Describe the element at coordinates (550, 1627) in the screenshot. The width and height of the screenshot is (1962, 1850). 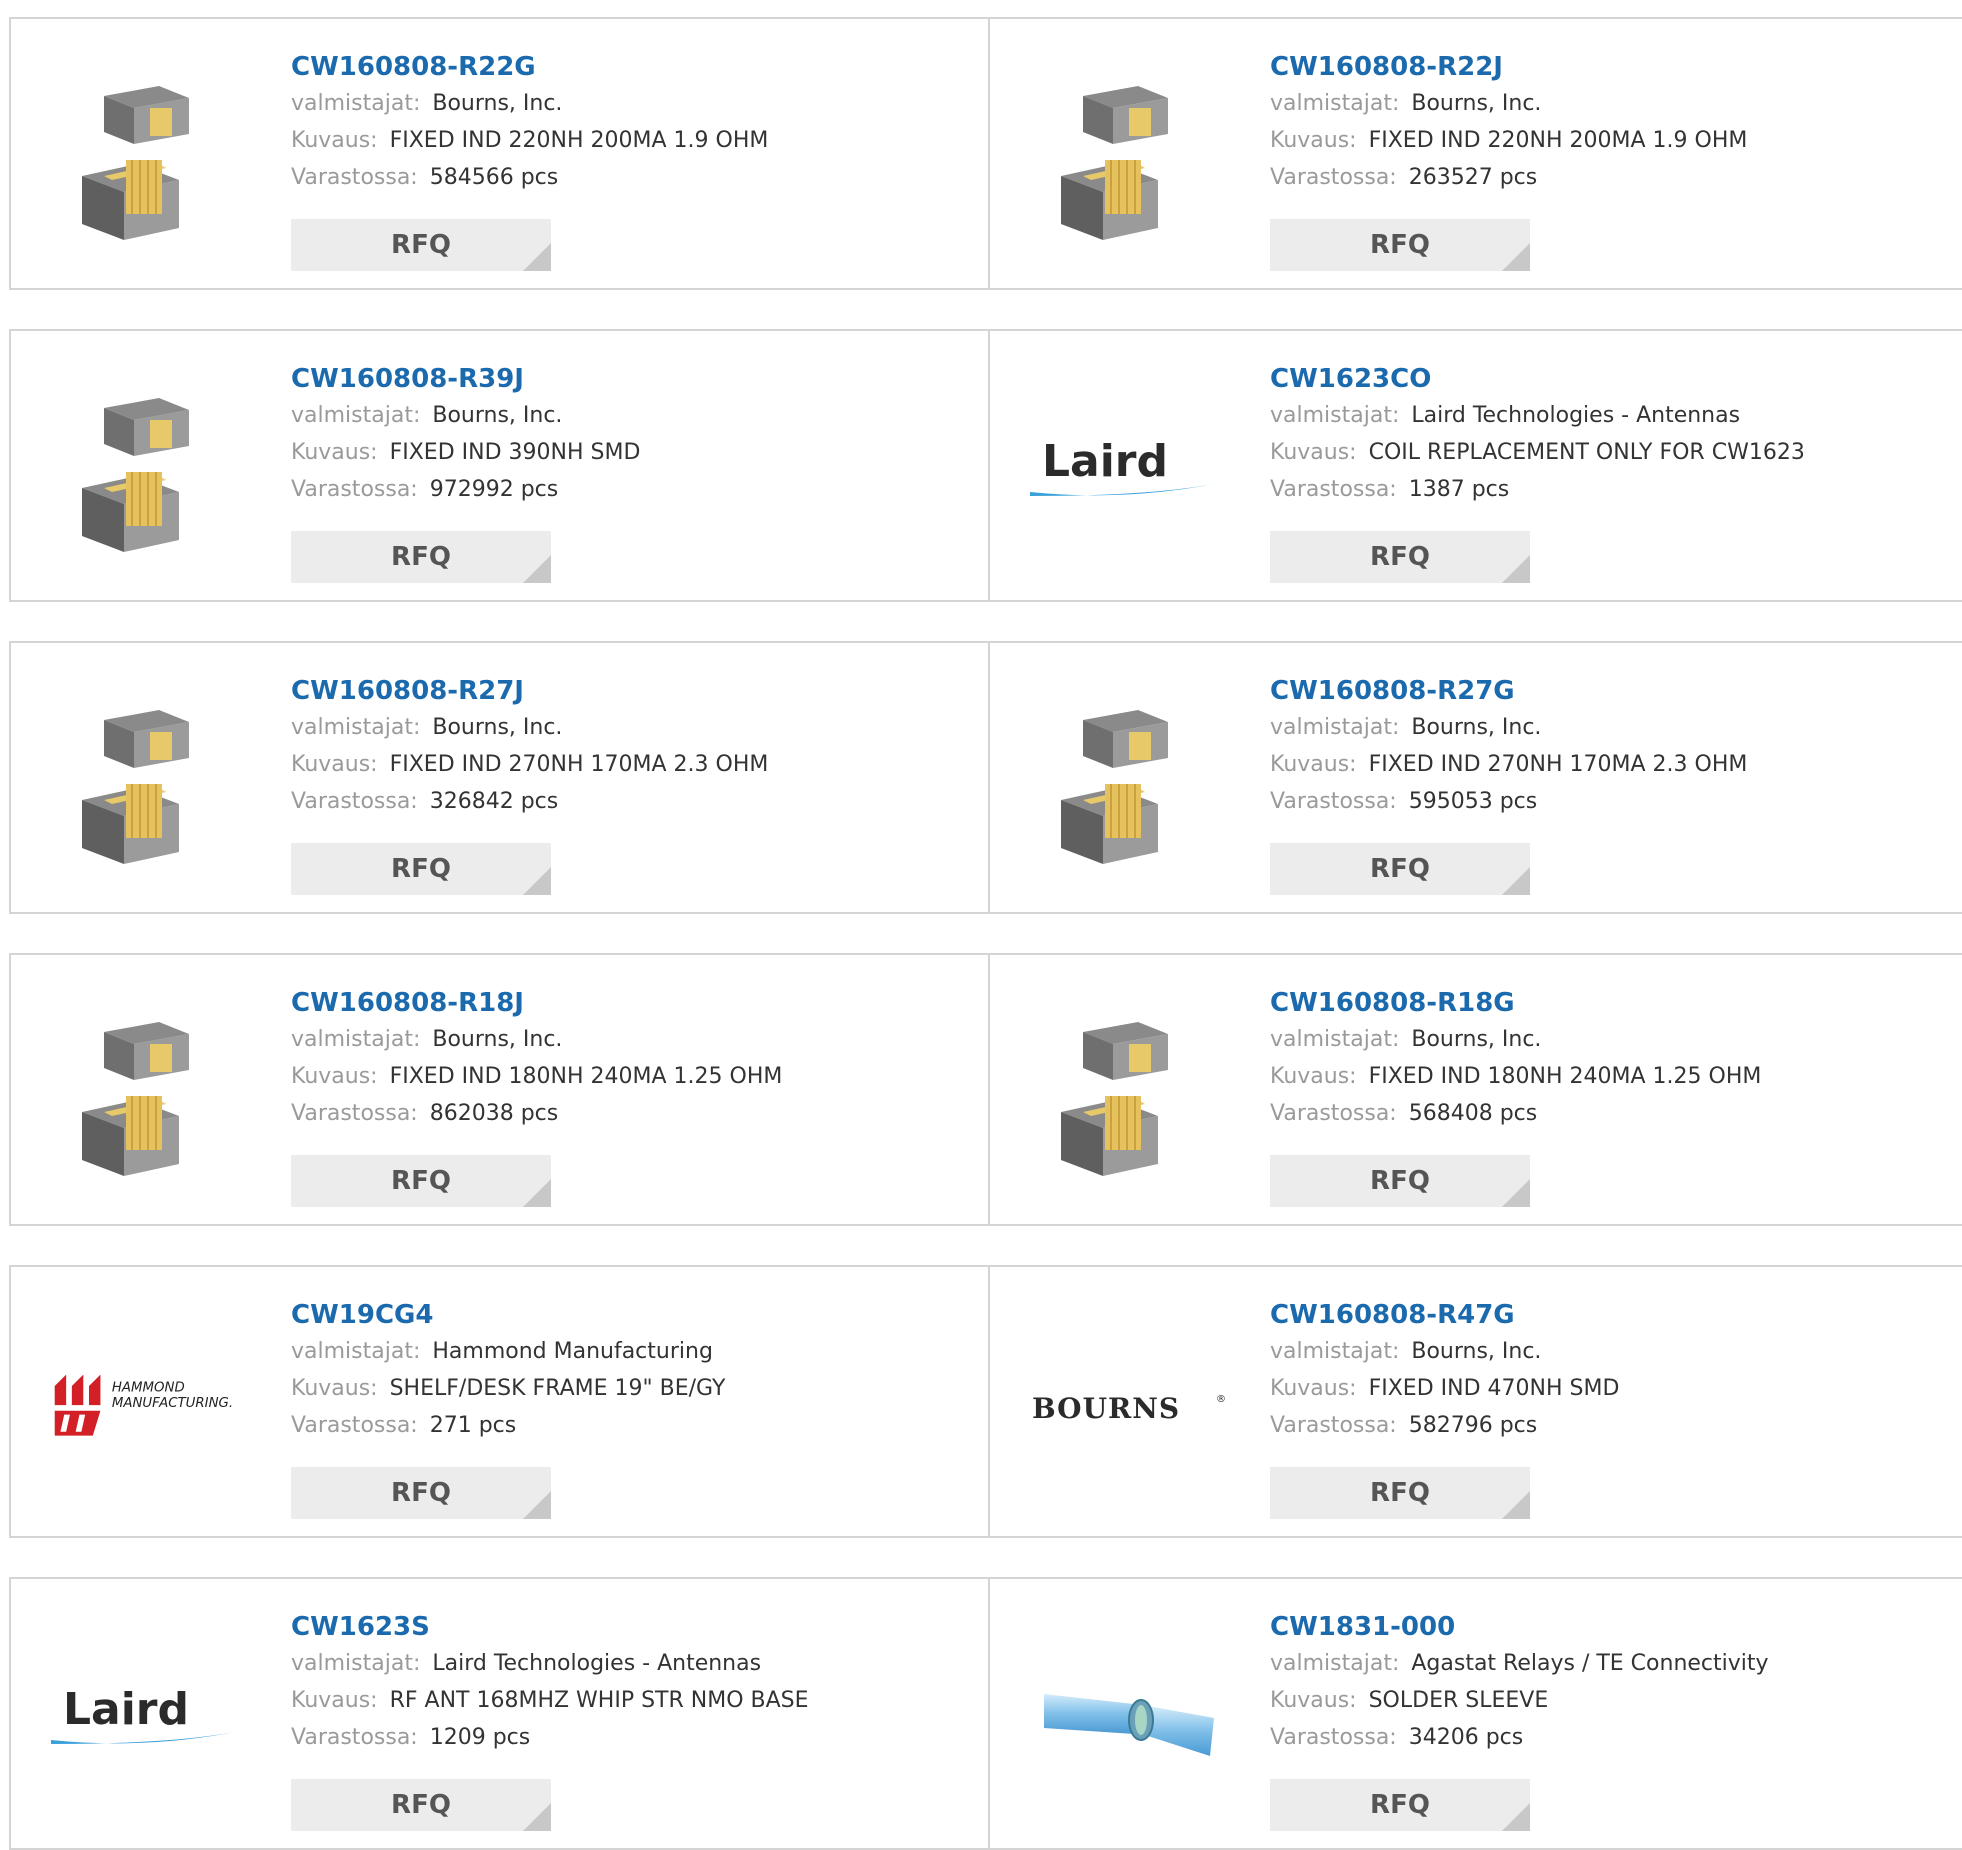
I see `part-number-link: CW1623S` at that location.